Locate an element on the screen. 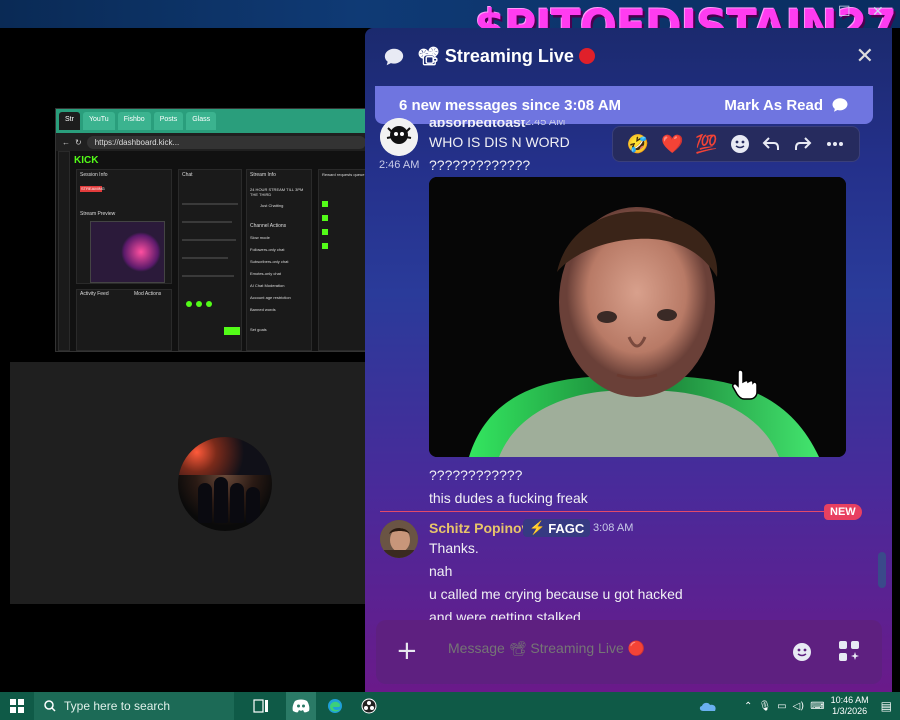 This screenshot has width=900, height=720. tray-chevron-icon: ⌃ is located at coordinates (748, 706).